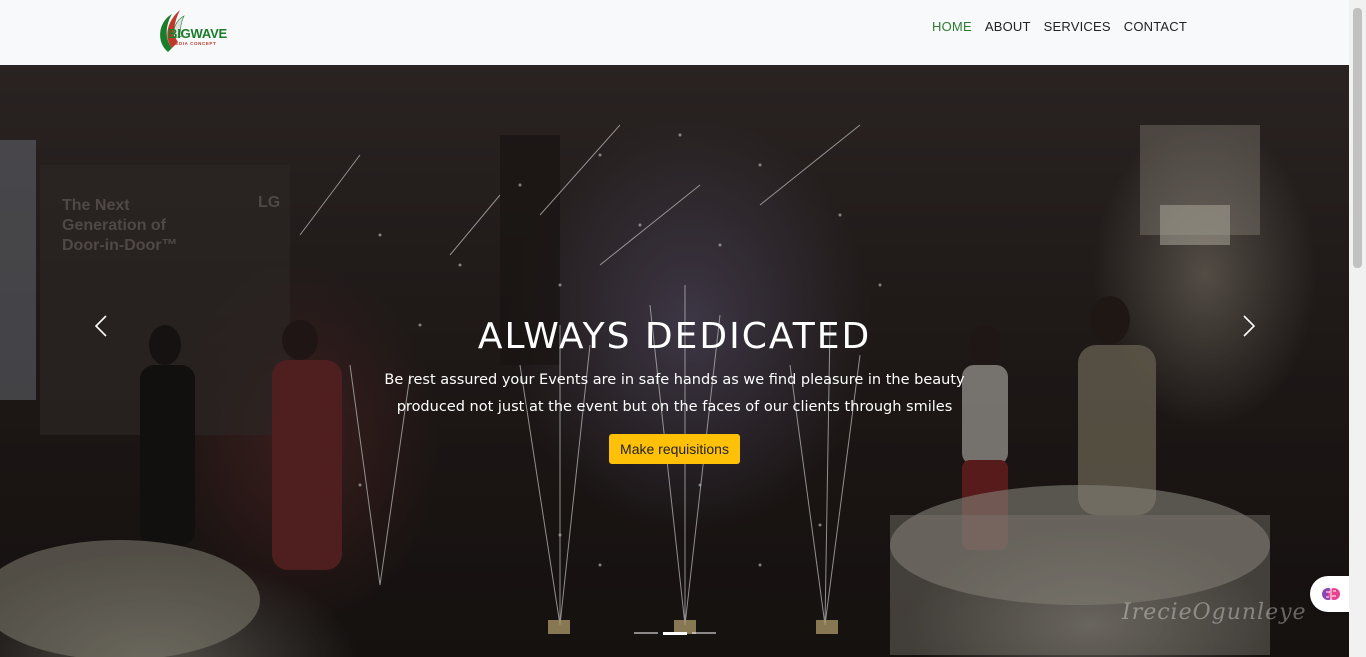  I want to click on brain-icon, so click(1331, 594).